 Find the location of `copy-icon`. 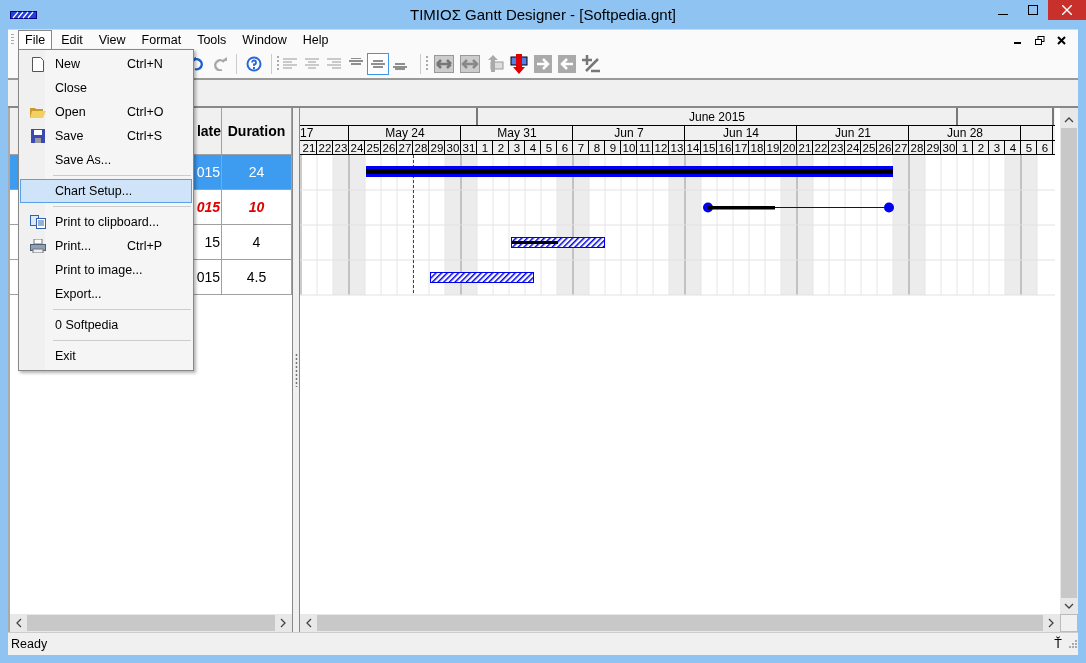

copy-icon is located at coordinates (38, 222).